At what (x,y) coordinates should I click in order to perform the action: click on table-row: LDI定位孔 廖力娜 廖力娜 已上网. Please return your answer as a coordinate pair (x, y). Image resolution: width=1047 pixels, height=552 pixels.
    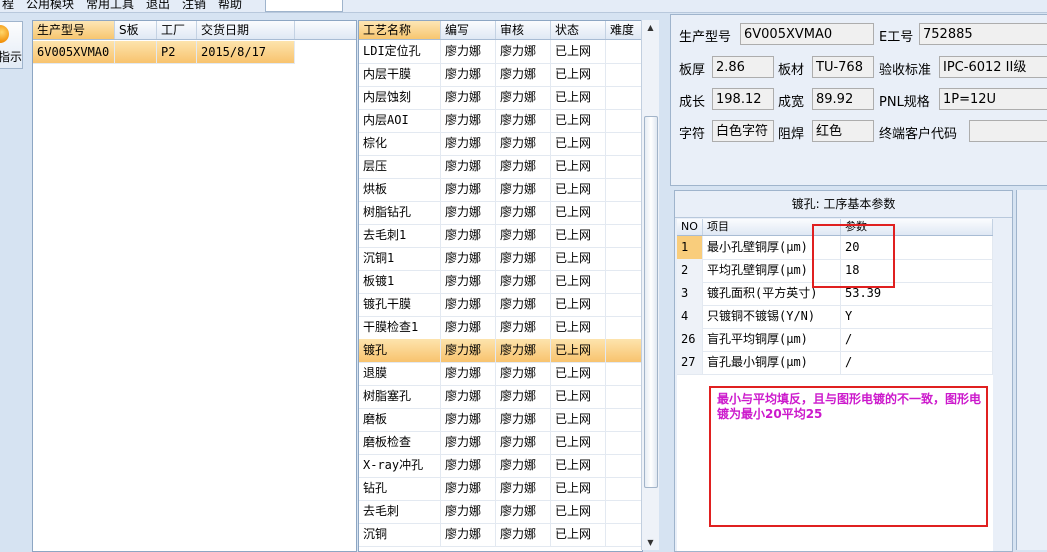
    Looking at the image, I should click on (500, 52).